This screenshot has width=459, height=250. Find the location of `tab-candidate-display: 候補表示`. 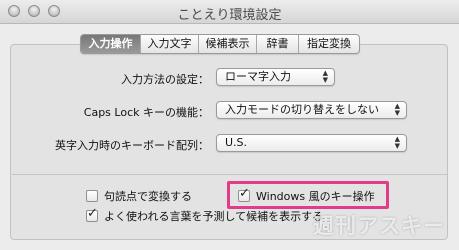

tab-candidate-display: 候補表示 is located at coordinates (228, 44).